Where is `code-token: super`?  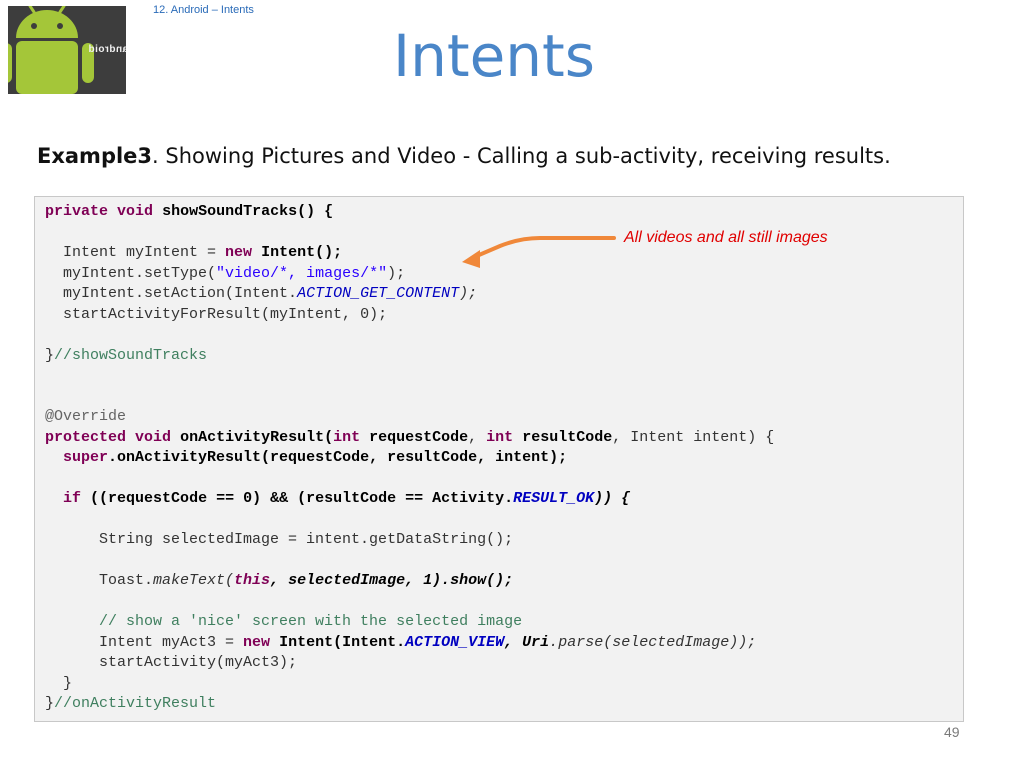 code-token: super is located at coordinates (86, 457).